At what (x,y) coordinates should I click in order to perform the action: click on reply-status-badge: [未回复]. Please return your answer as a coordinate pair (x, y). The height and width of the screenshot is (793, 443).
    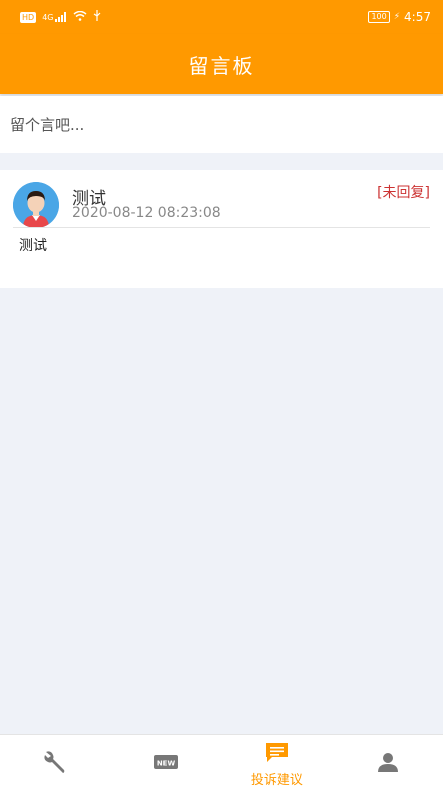
    Looking at the image, I should click on (403, 193).